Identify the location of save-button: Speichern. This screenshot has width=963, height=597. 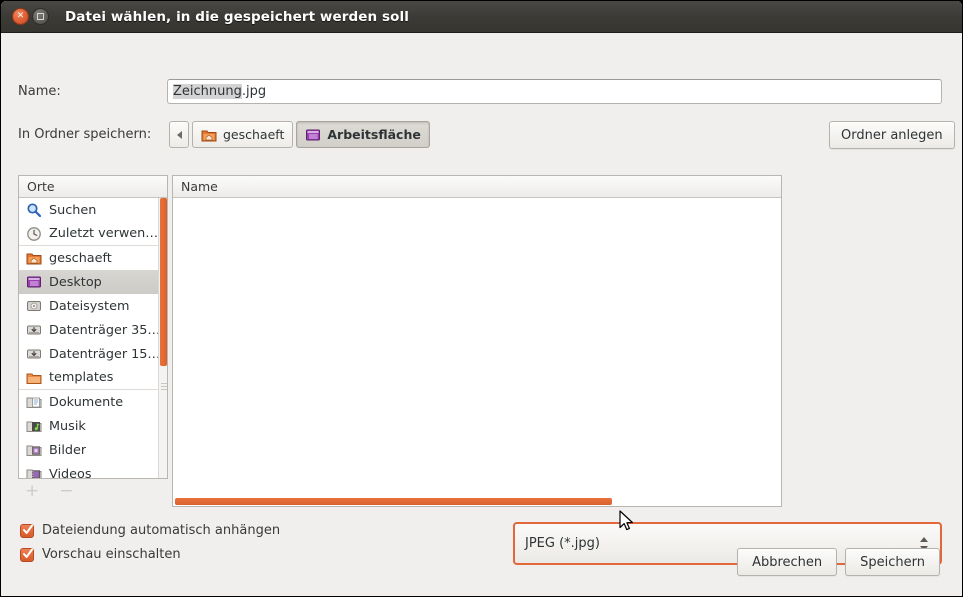
(892, 562).